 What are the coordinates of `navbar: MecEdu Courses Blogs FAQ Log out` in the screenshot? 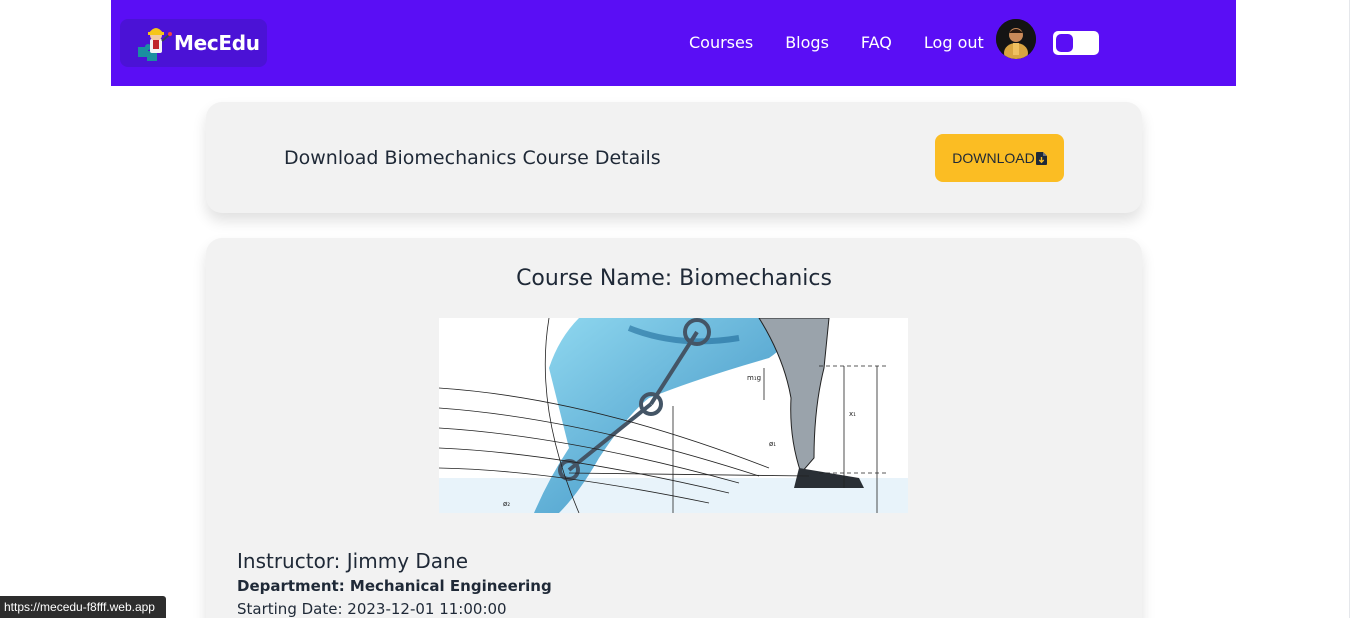 It's located at (673, 43).